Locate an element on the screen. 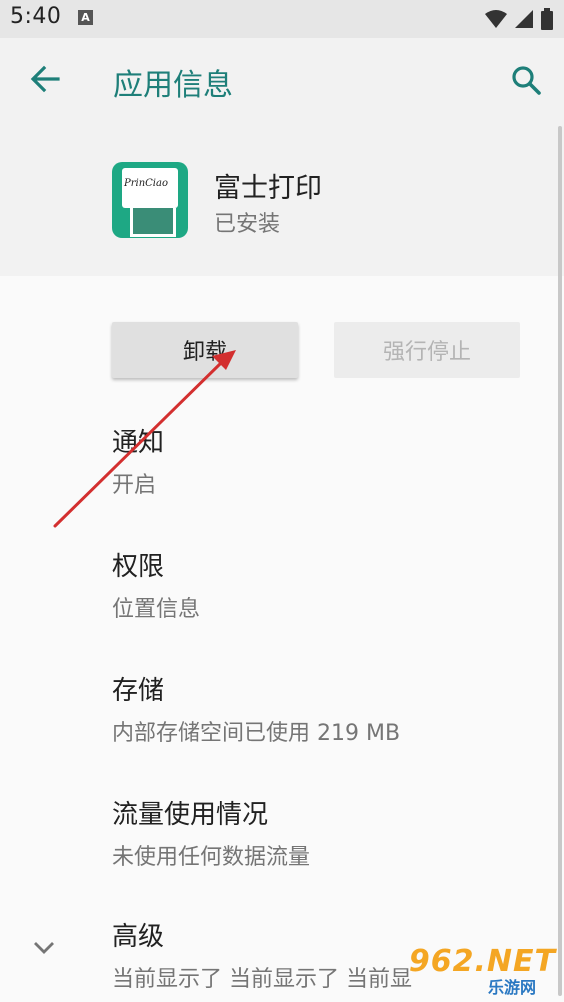 The height and width of the screenshot is (1002, 564). app-header: PrinCiao 富士打印 已安装 is located at coordinates (282, 201).